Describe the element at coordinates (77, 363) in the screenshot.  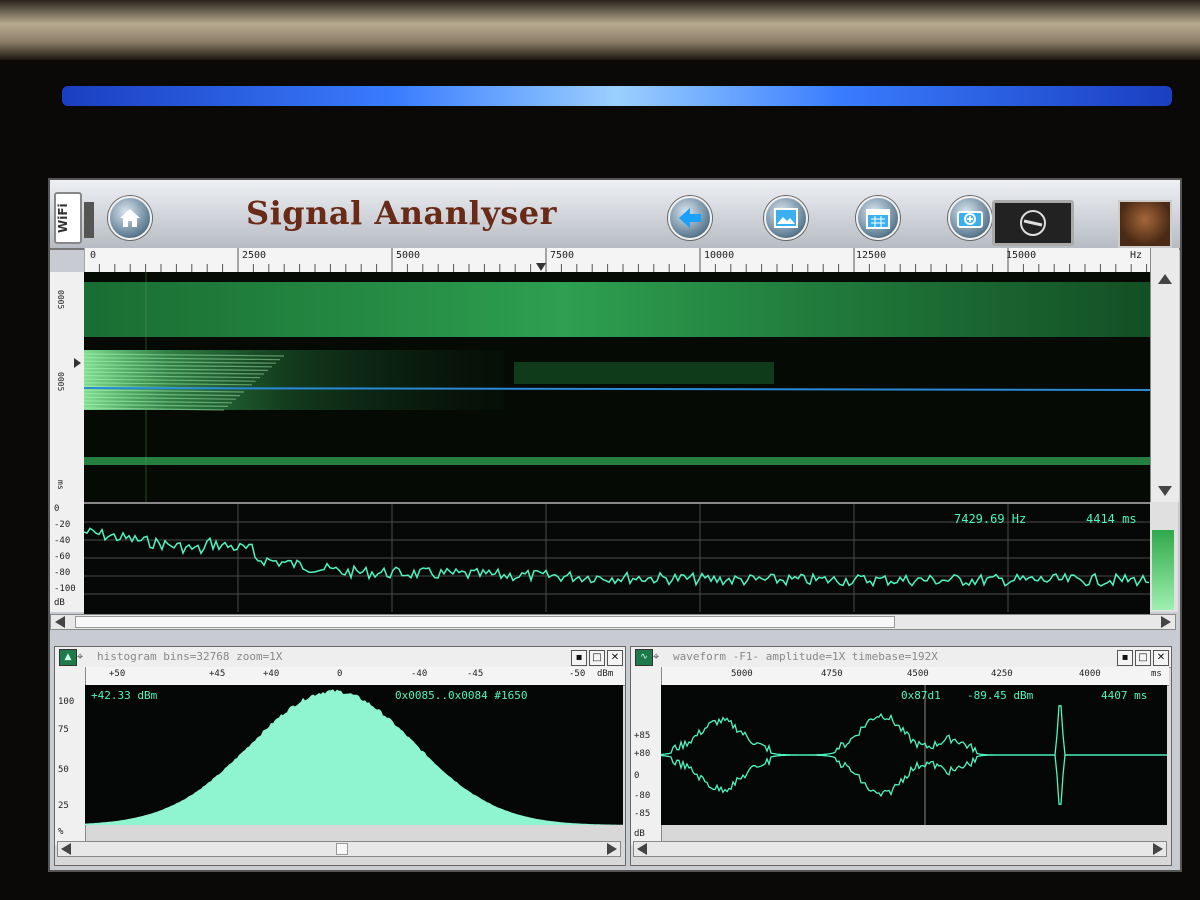
I see `time-cursor-marker` at that location.